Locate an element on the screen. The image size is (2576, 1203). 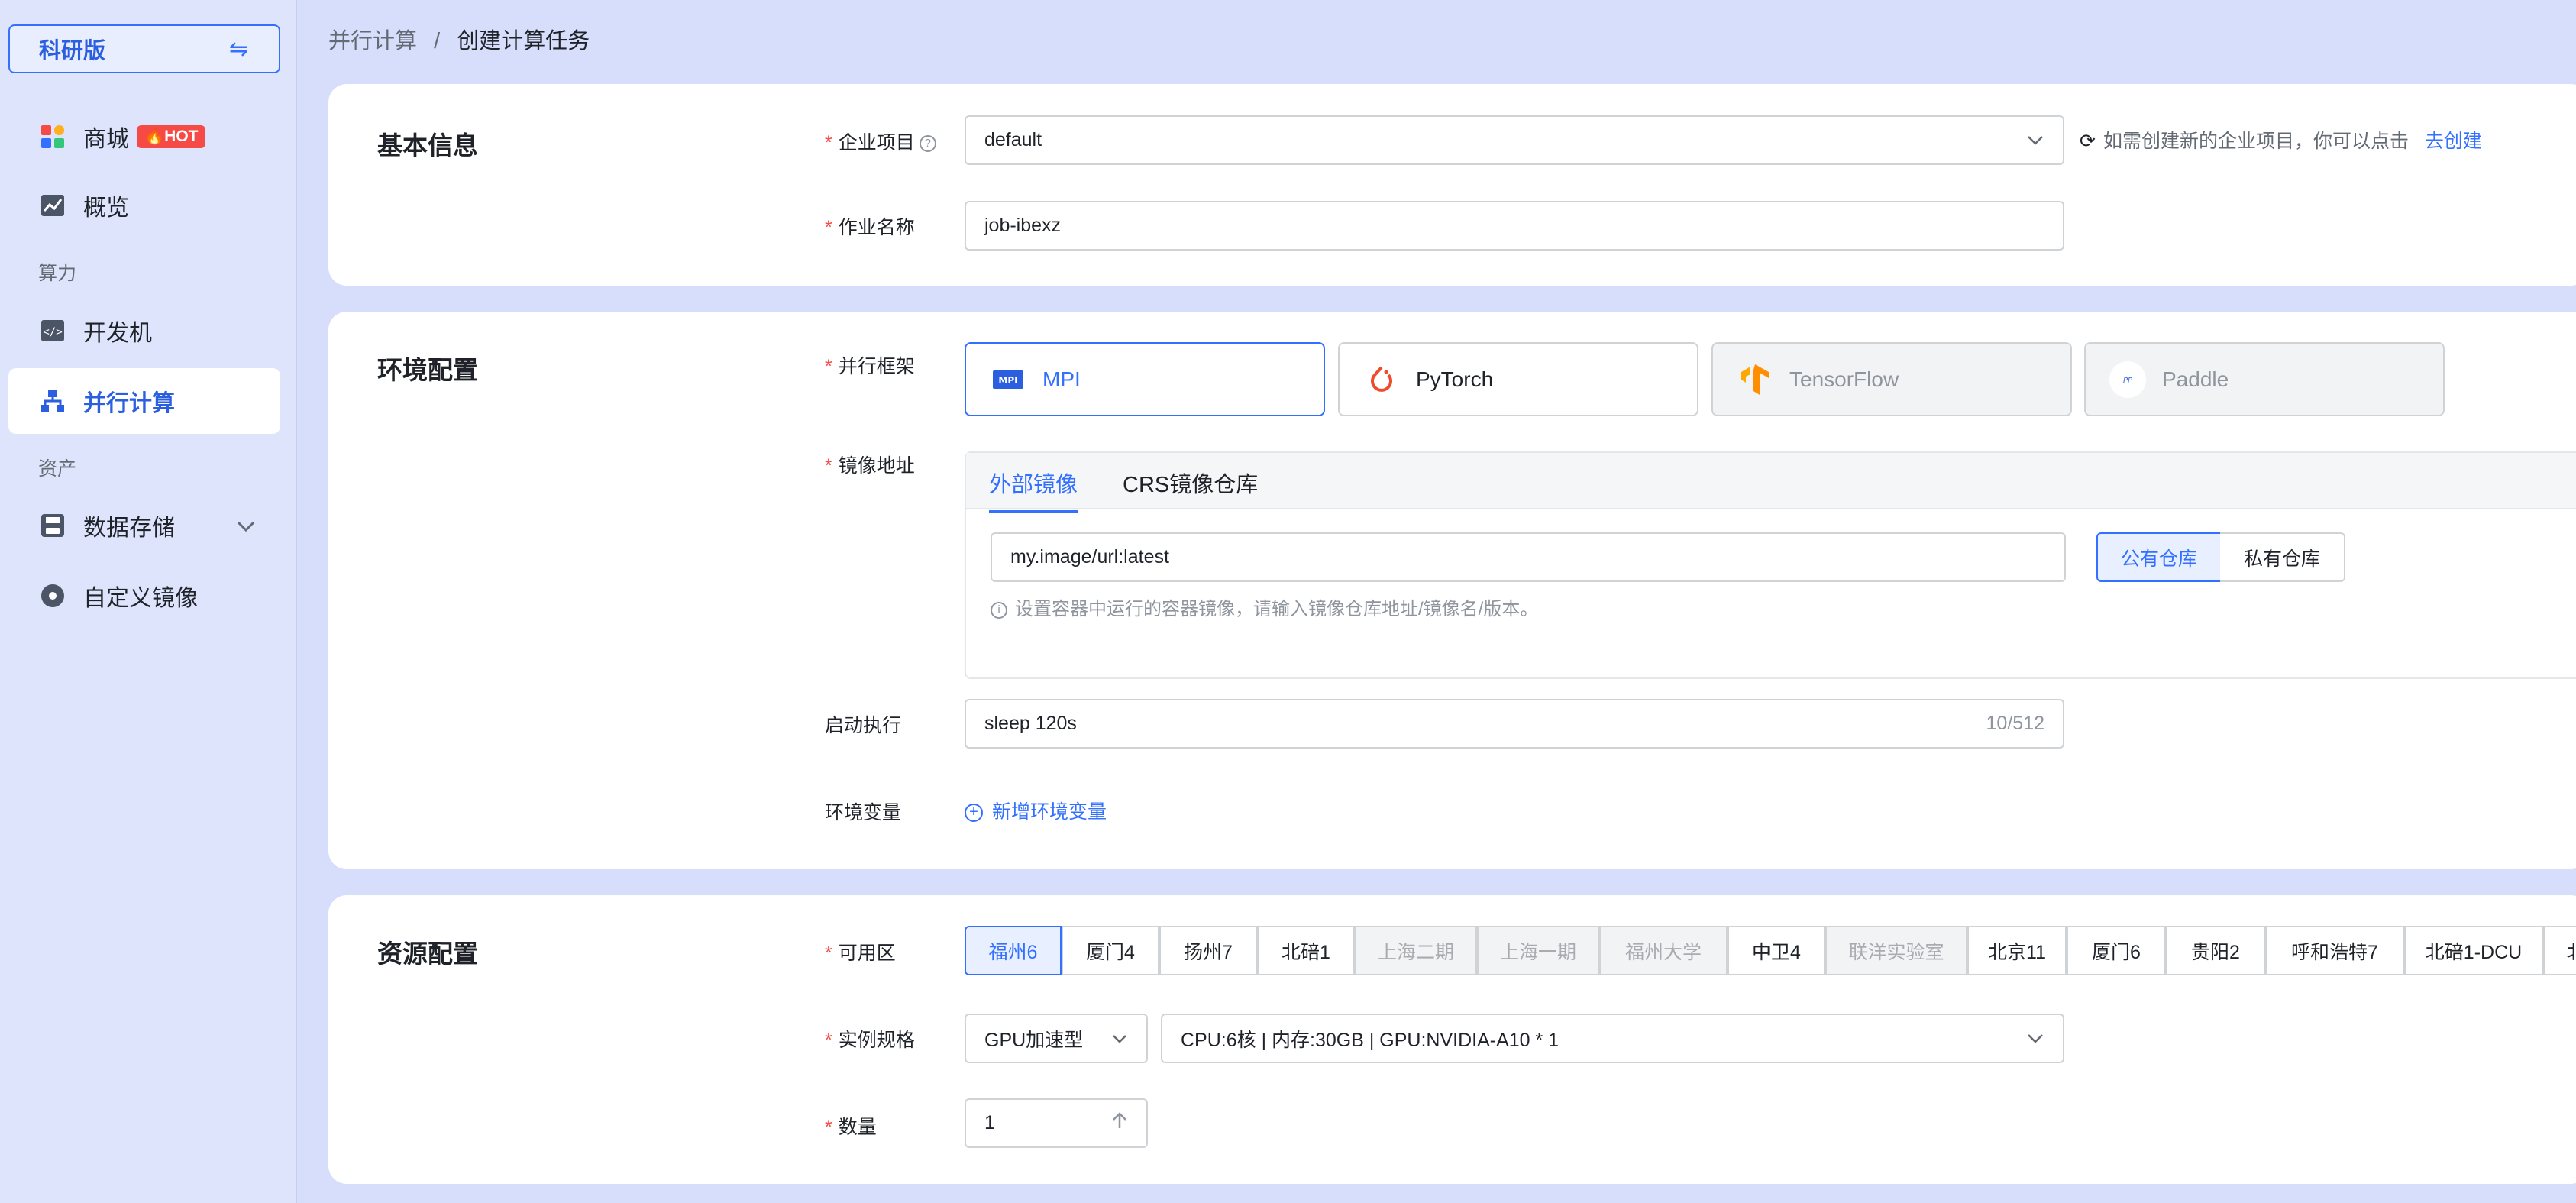
private-repo-button: 私有仓库 is located at coordinates (2282, 557).